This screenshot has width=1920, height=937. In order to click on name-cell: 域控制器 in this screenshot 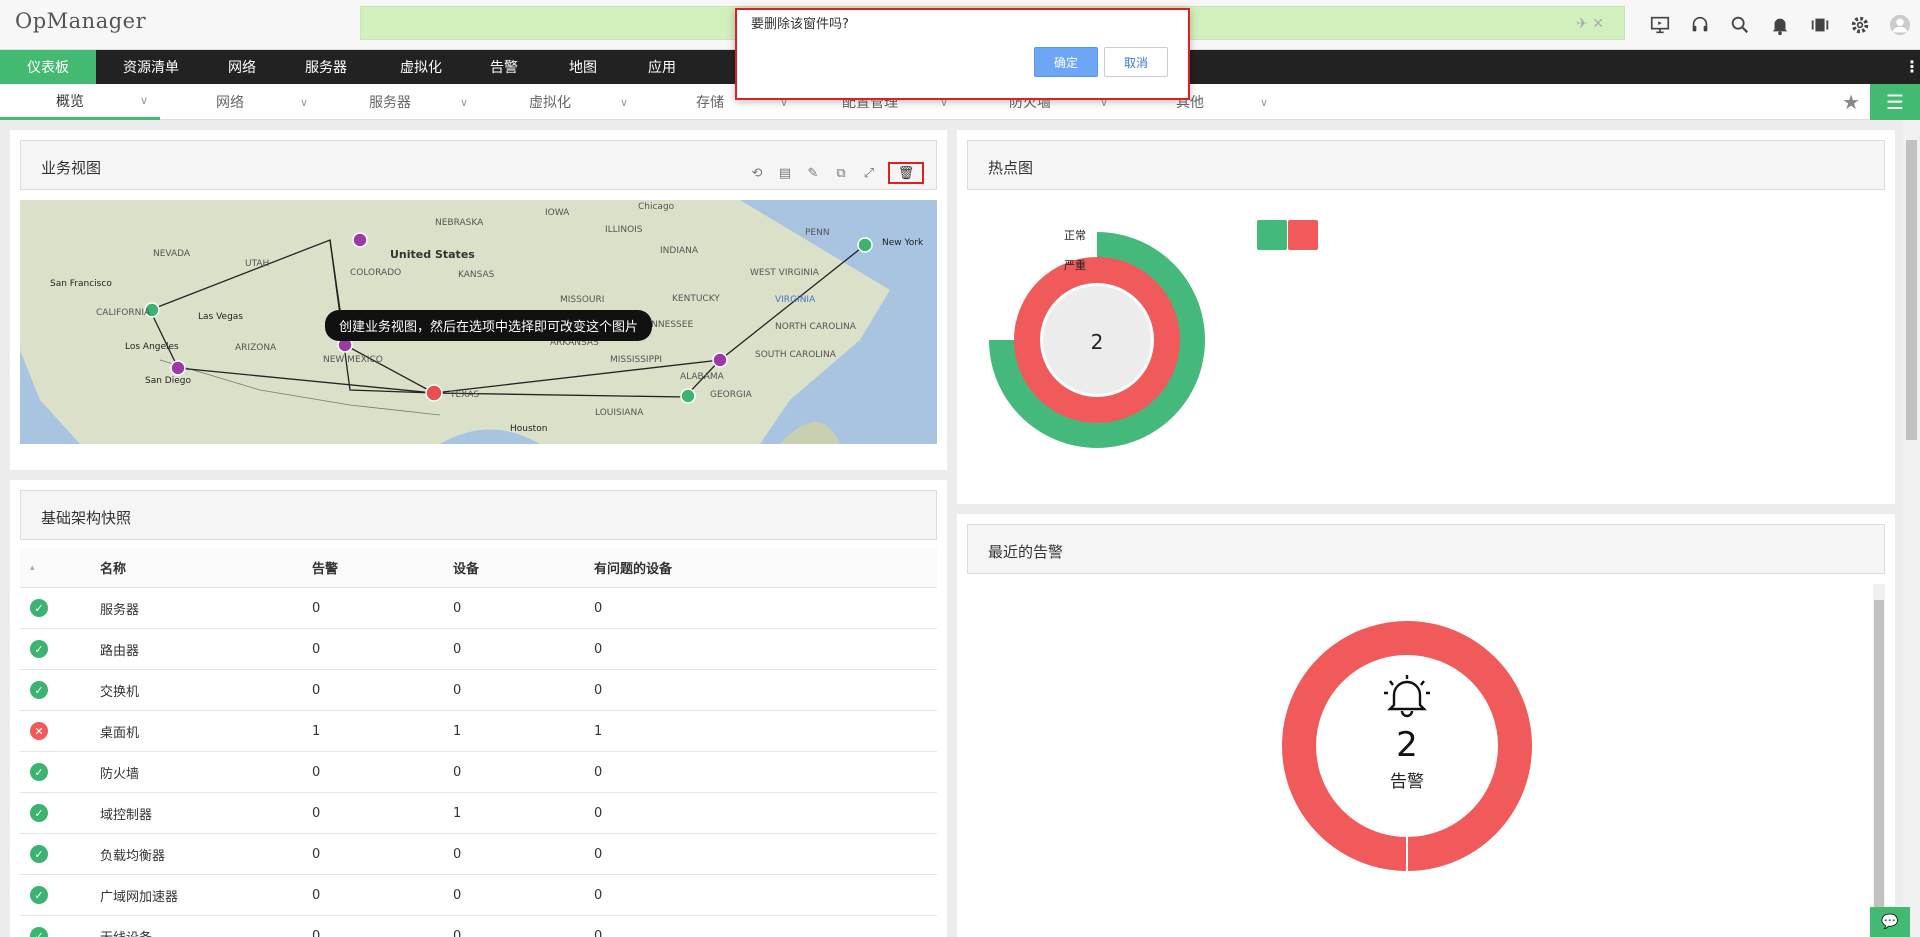, I will do `click(206, 813)`.